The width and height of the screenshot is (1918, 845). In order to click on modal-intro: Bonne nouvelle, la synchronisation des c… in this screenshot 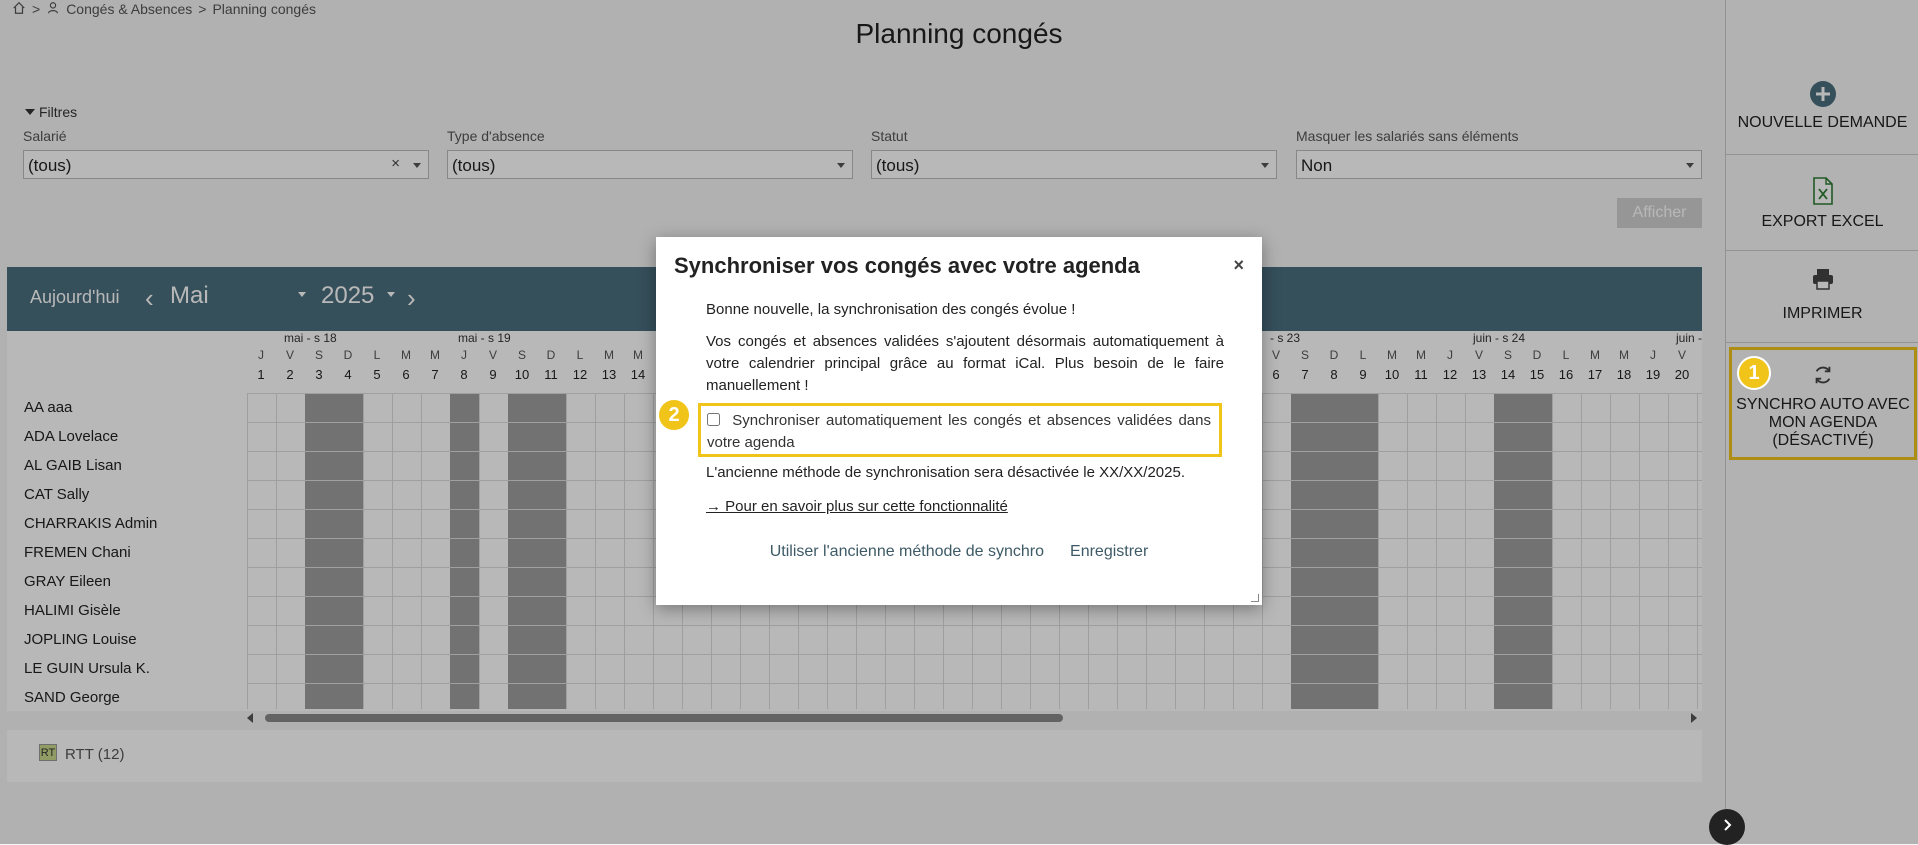, I will do `click(891, 309)`.